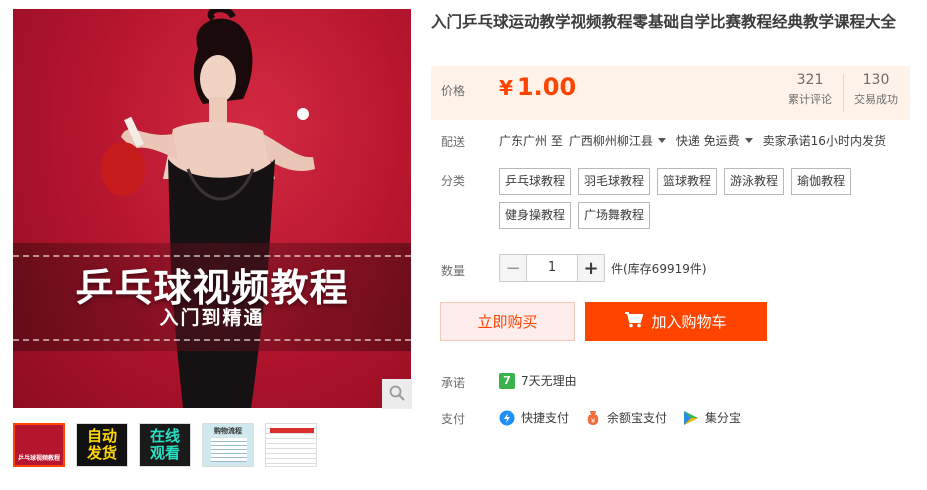  I want to click on category-option: 健身操教程, so click(535, 215).